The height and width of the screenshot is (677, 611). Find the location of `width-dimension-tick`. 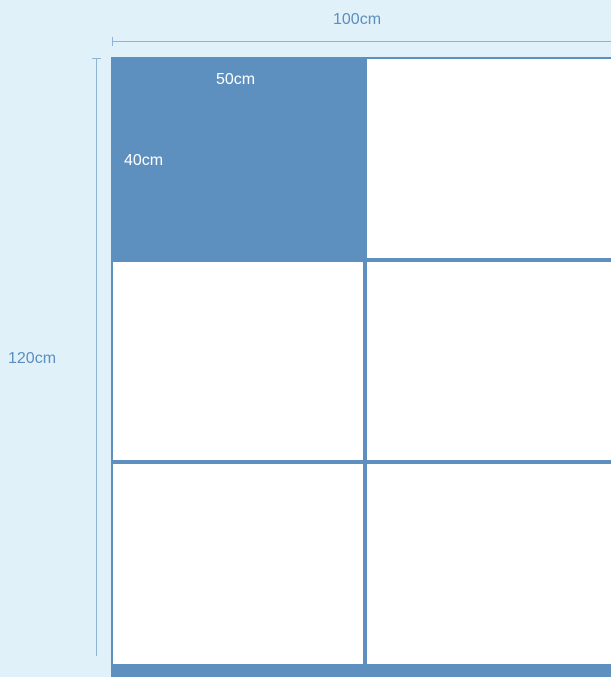

width-dimension-tick is located at coordinates (112, 41).